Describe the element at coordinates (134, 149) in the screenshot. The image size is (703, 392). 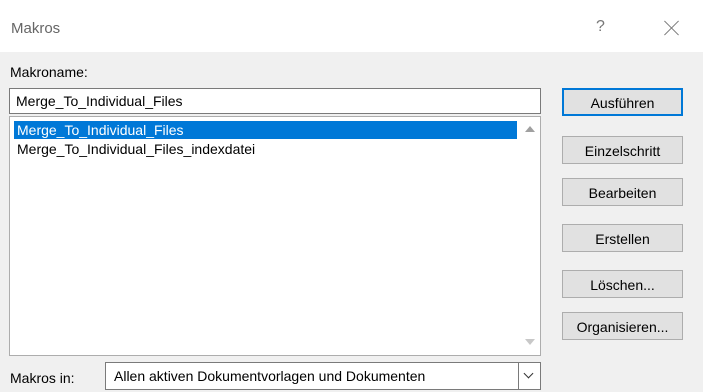
I see `macro-list-item: Merge_To_Individual_Files_indexdatei` at that location.